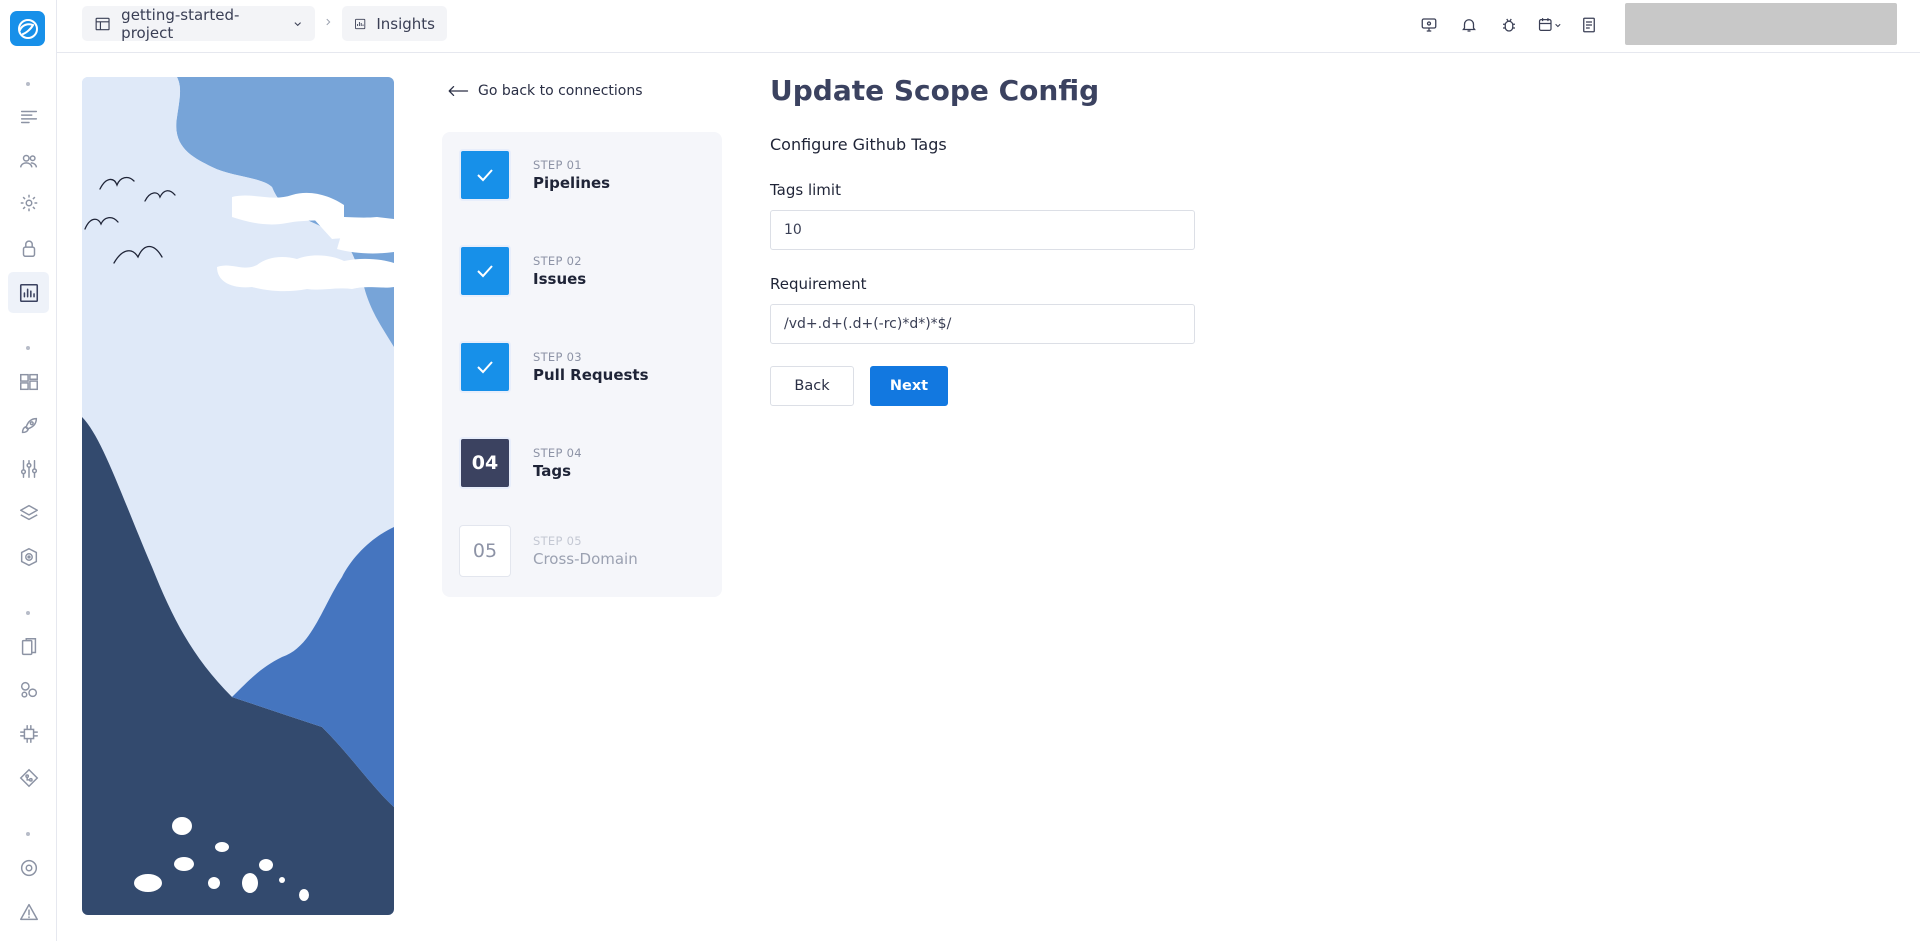  I want to click on requirement-input, so click(982, 324).